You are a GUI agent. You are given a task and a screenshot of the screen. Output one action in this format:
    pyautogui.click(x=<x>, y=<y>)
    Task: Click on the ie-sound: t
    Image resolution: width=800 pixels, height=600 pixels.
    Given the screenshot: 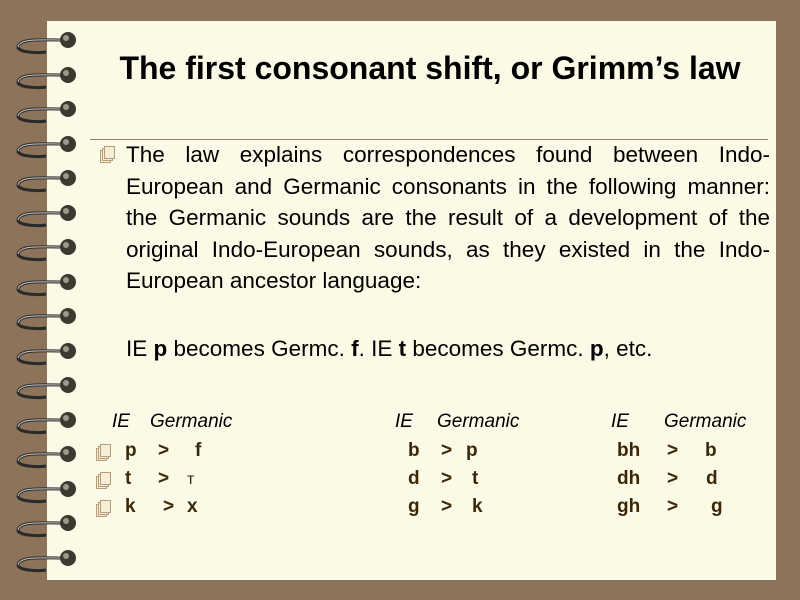 What is the action you would take?
    pyautogui.click(x=128, y=478)
    